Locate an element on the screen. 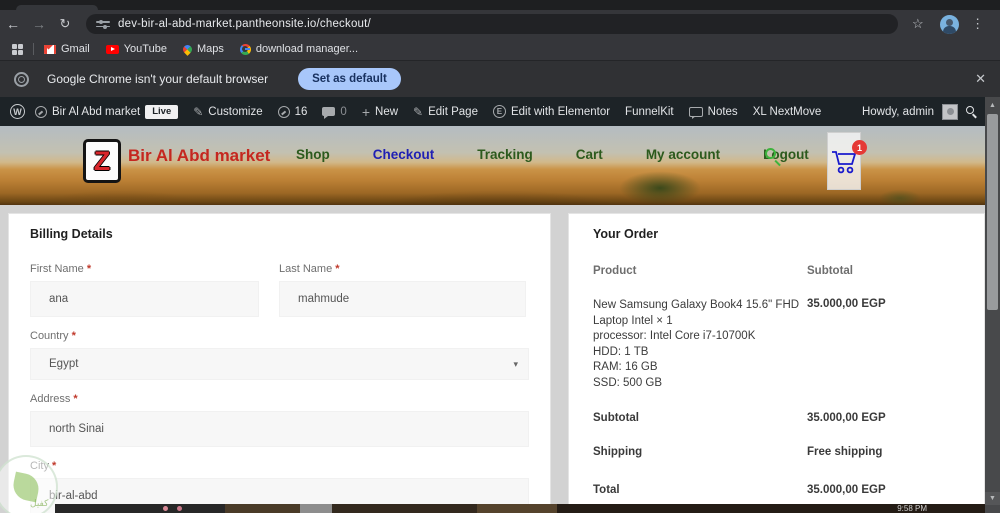  page-scrollbar: ▲ ▼ is located at coordinates (992, 305).